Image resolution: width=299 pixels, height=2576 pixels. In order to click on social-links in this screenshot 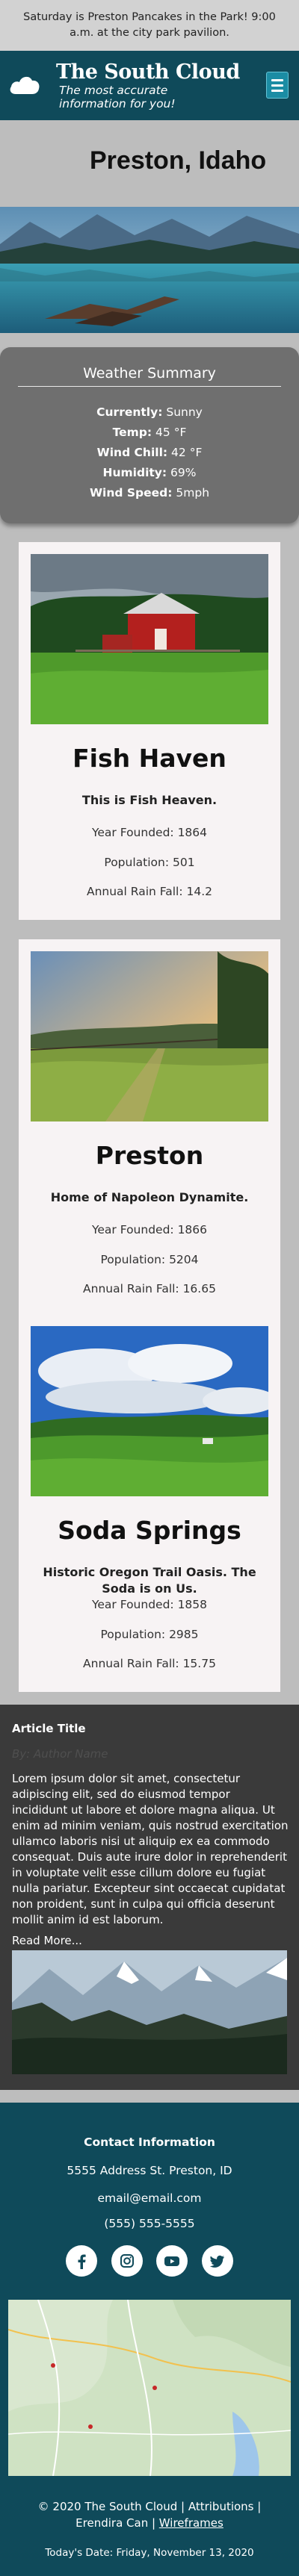, I will do `click(149, 2261)`.